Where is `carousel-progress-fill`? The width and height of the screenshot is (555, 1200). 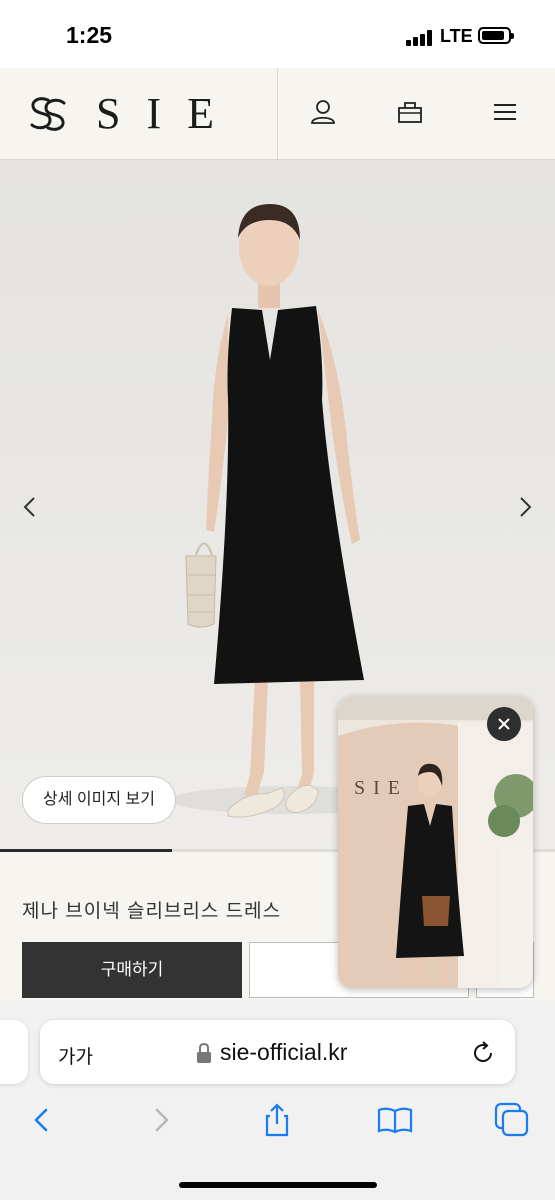
carousel-progress-fill is located at coordinates (86, 850).